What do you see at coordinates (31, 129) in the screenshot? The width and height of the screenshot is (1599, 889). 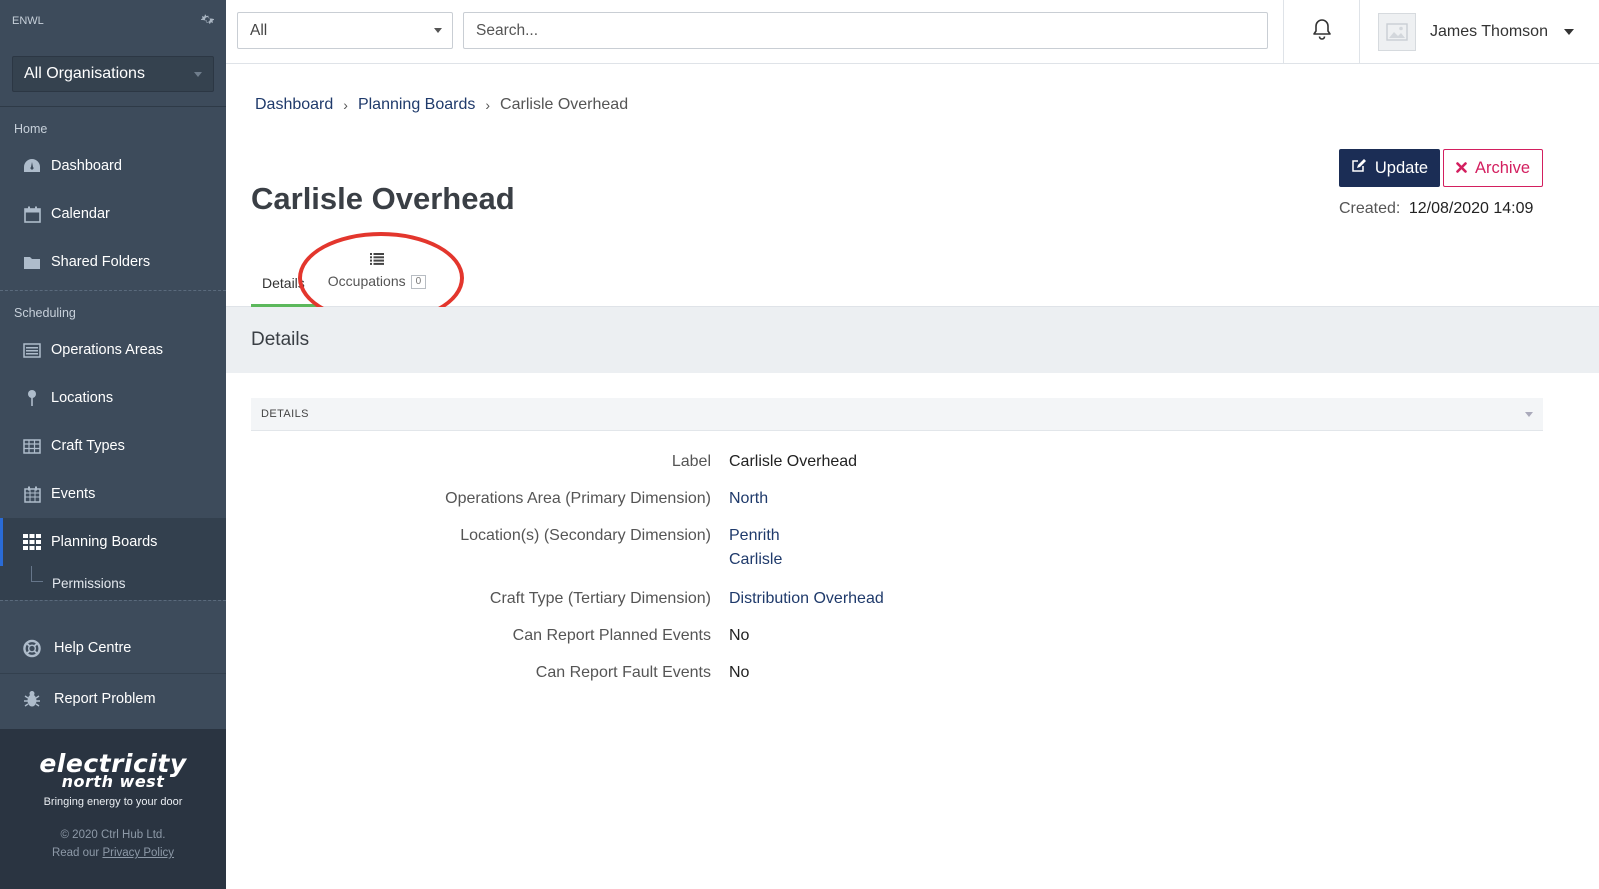 I see `section-home: Home` at bounding box center [31, 129].